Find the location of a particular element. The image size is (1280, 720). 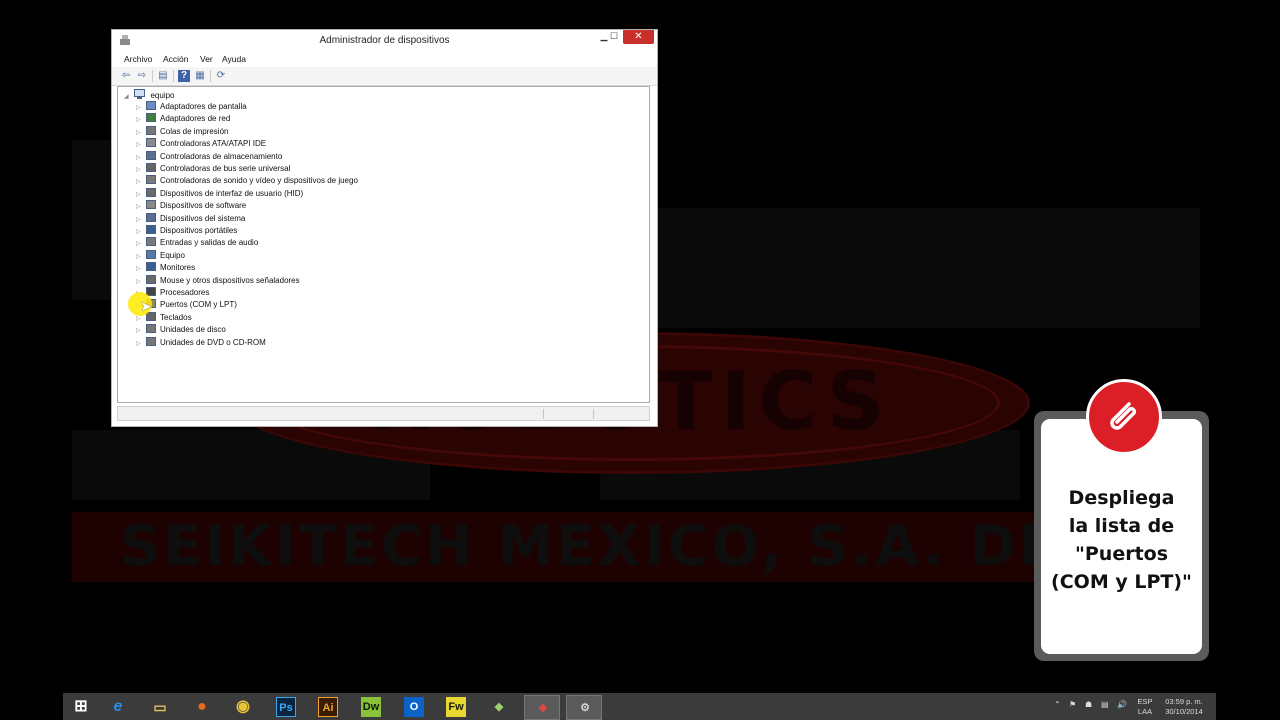

taskbar-dreamweaver: Dw is located at coordinates (371, 707).